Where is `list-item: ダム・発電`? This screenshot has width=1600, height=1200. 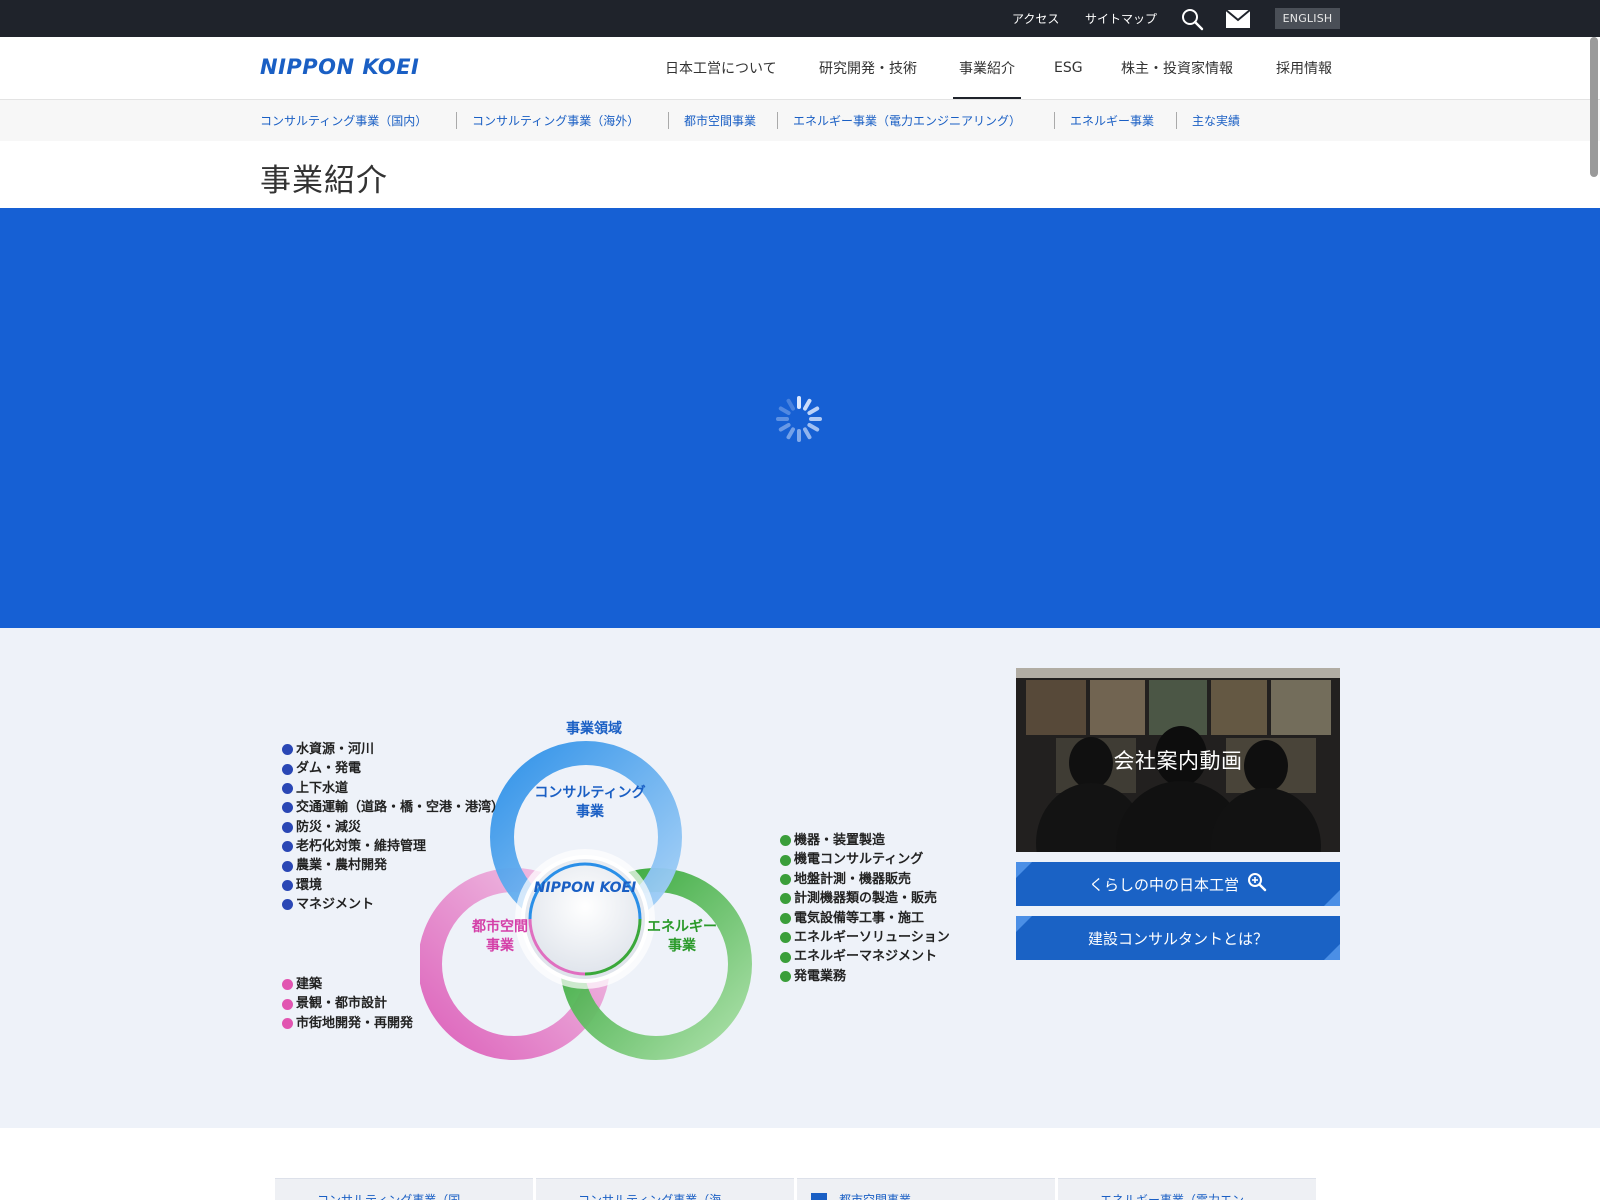
list-item: ダム・発電 is located at coordinates (393, 768).